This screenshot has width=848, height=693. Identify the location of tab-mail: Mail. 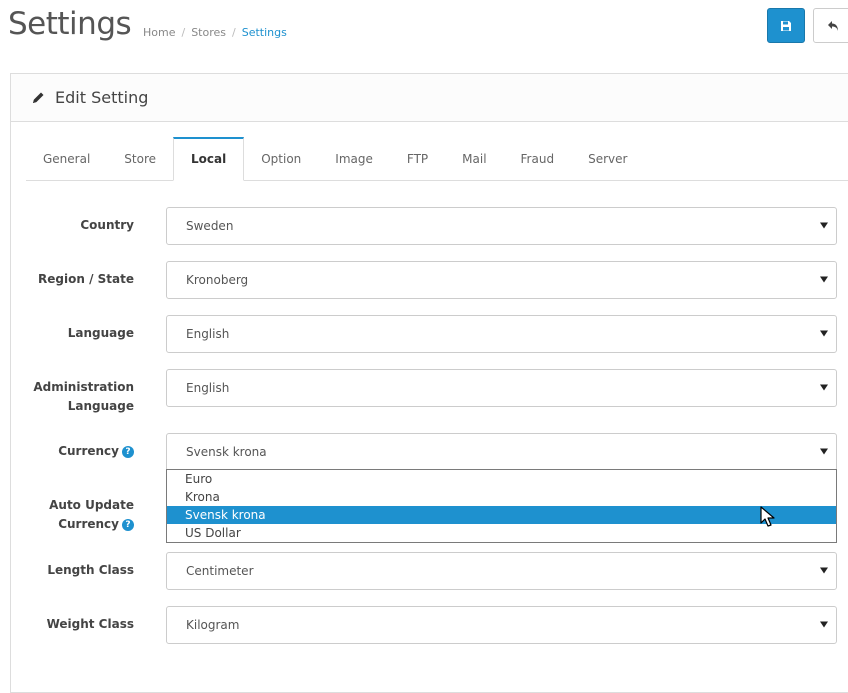
(474, 158).